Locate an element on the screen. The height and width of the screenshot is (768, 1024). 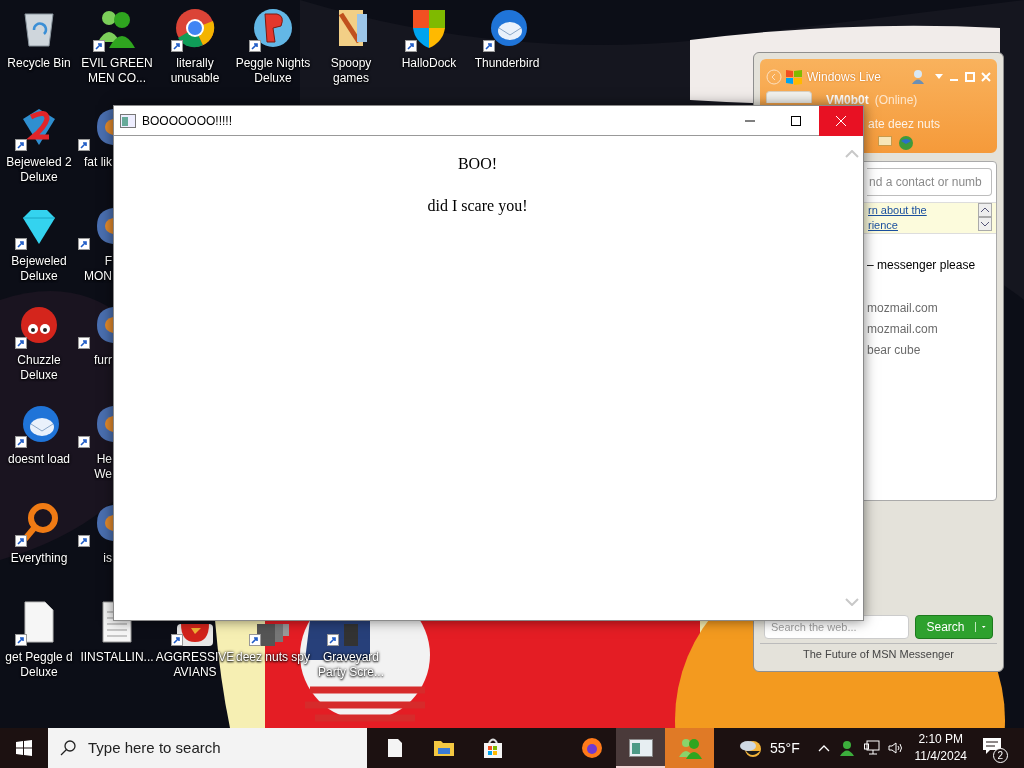
icon-label: literally unusable is located at coordinates (195, 71).